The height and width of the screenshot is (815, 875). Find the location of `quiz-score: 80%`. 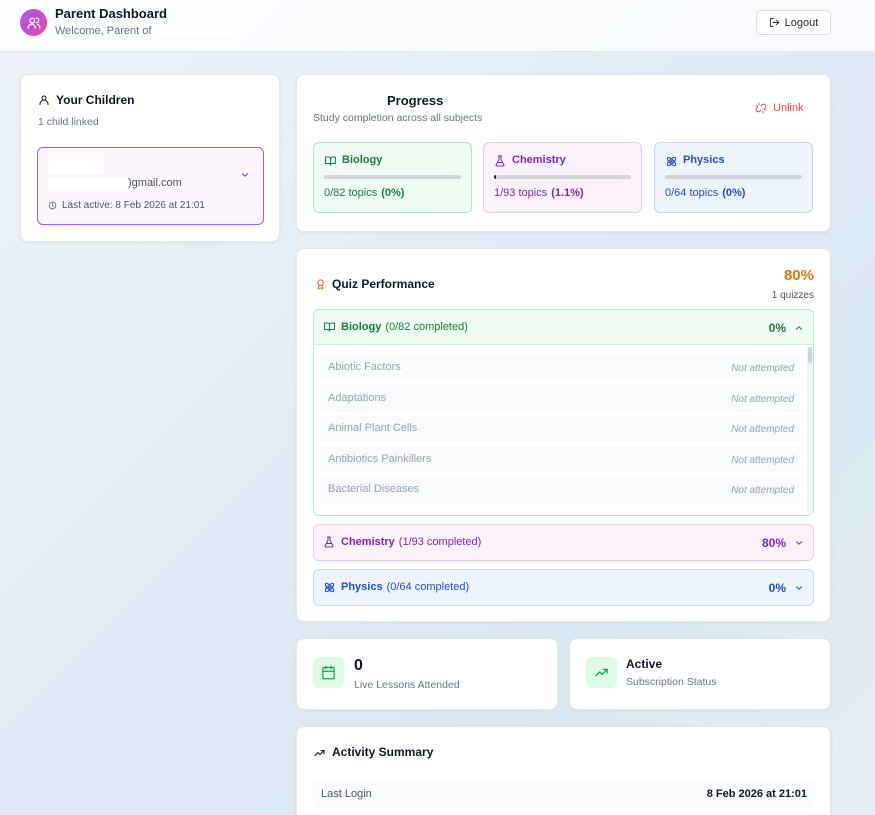

quiz-score: 80% is located at coordinates (798, 275).